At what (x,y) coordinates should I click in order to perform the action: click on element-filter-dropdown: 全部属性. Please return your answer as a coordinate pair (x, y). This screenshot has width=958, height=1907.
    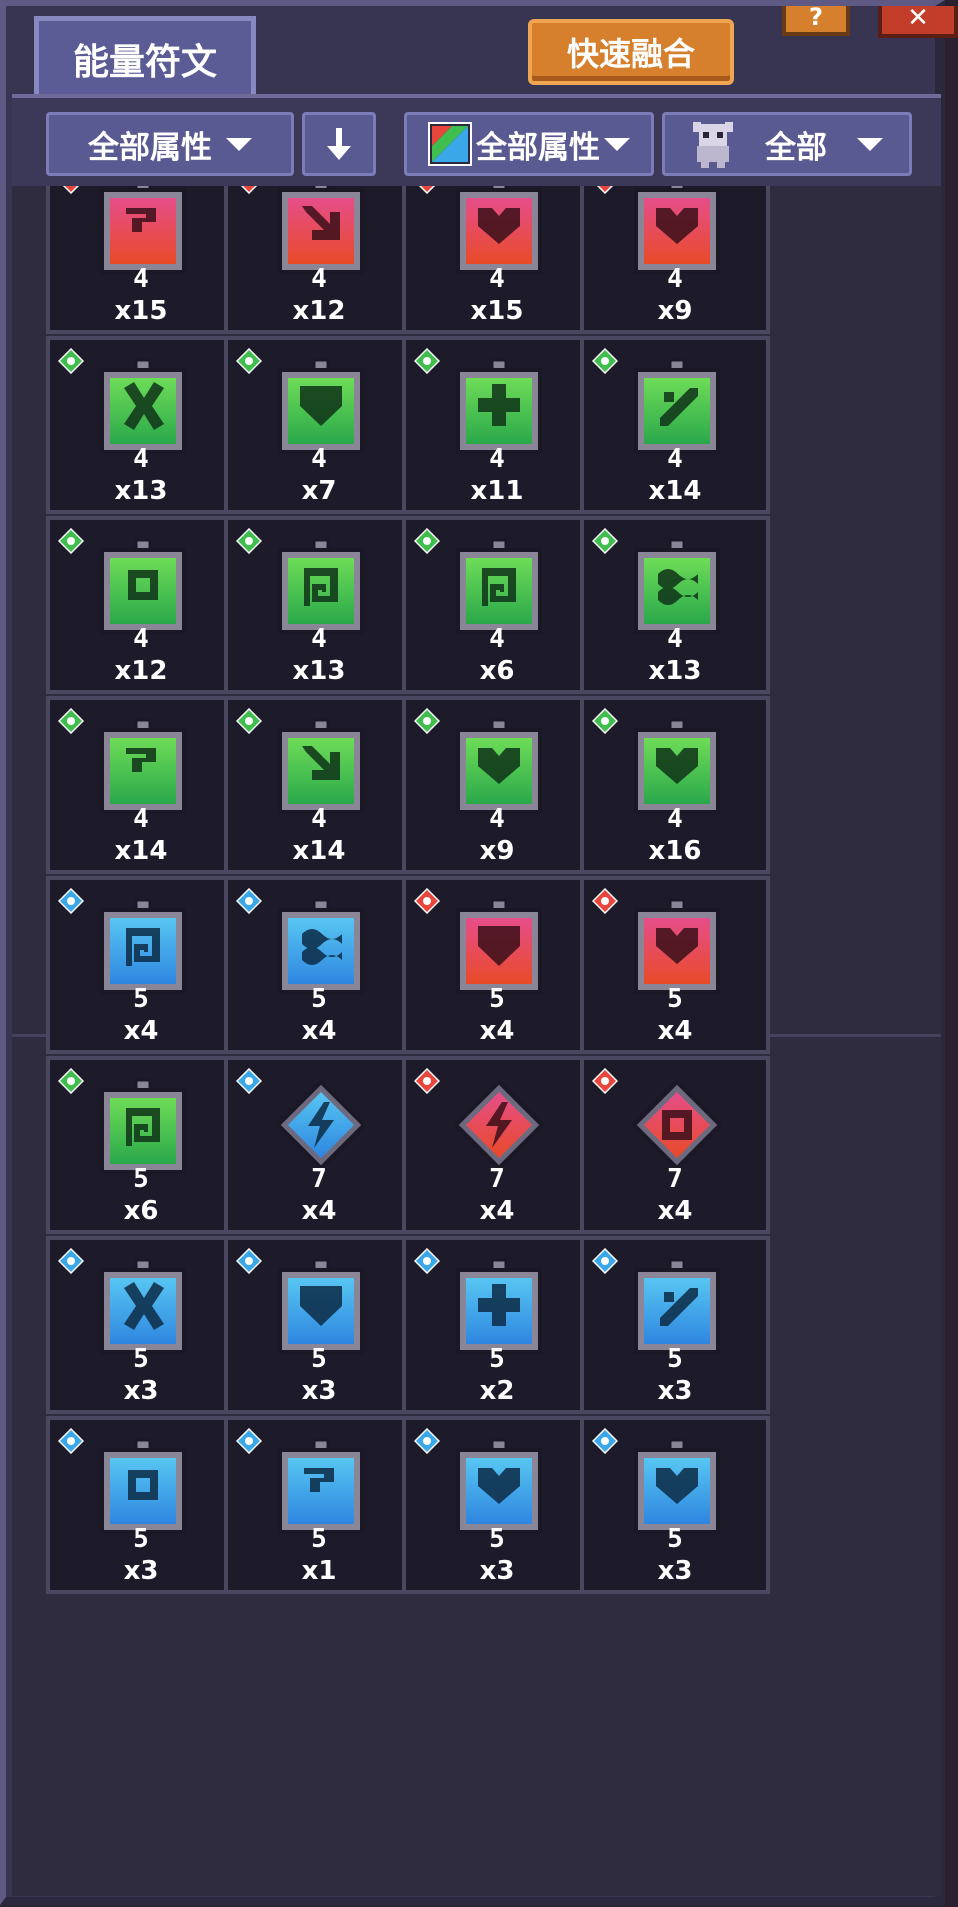
    Looking at the image, I should click on (529, 144).